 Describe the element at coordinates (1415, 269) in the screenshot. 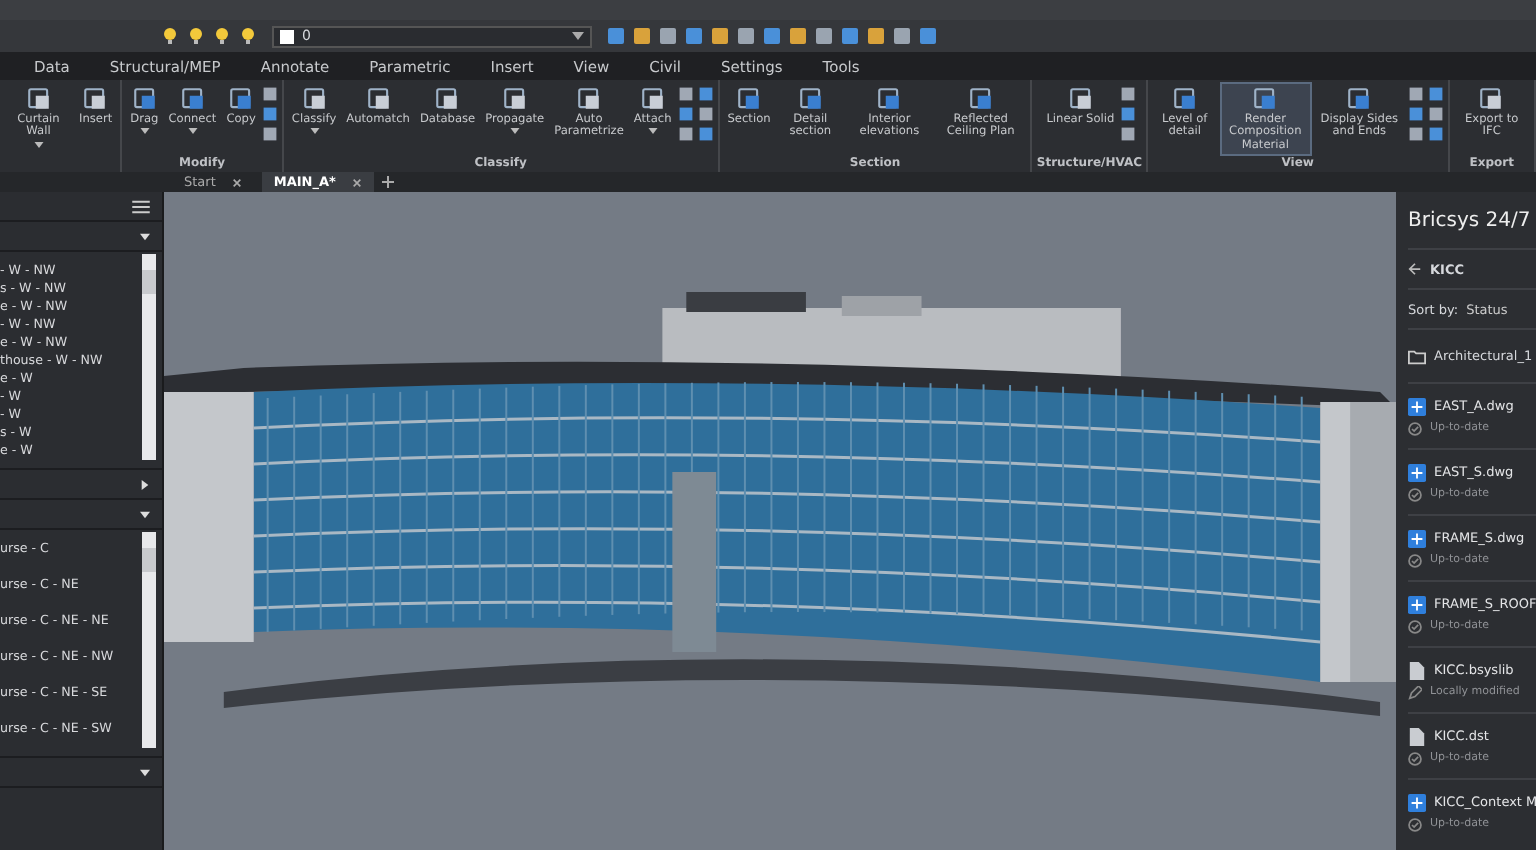

I see `back-arrow-icon` at that location.